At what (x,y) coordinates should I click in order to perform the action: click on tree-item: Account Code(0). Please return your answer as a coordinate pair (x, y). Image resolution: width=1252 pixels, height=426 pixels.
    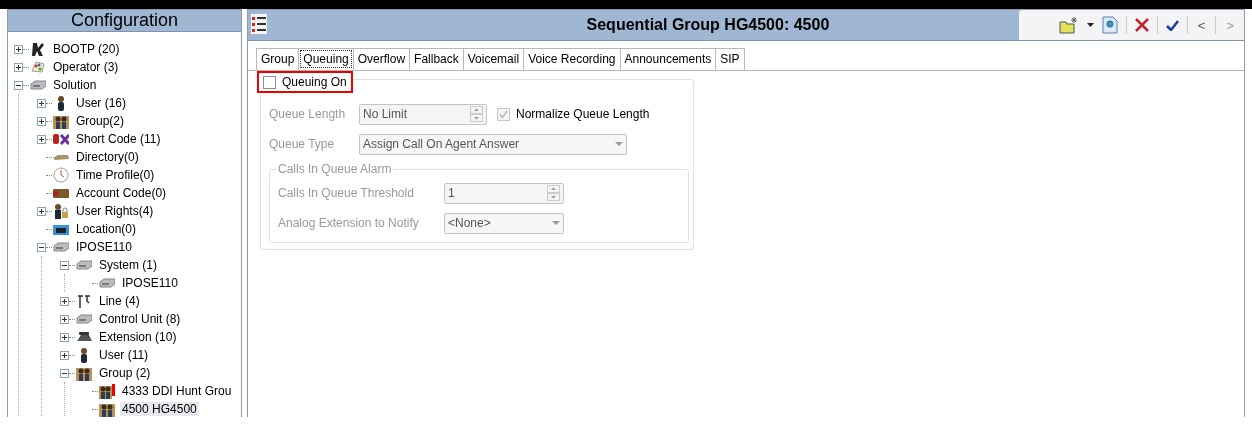
    Looking at the image, I should click on (121, 193).